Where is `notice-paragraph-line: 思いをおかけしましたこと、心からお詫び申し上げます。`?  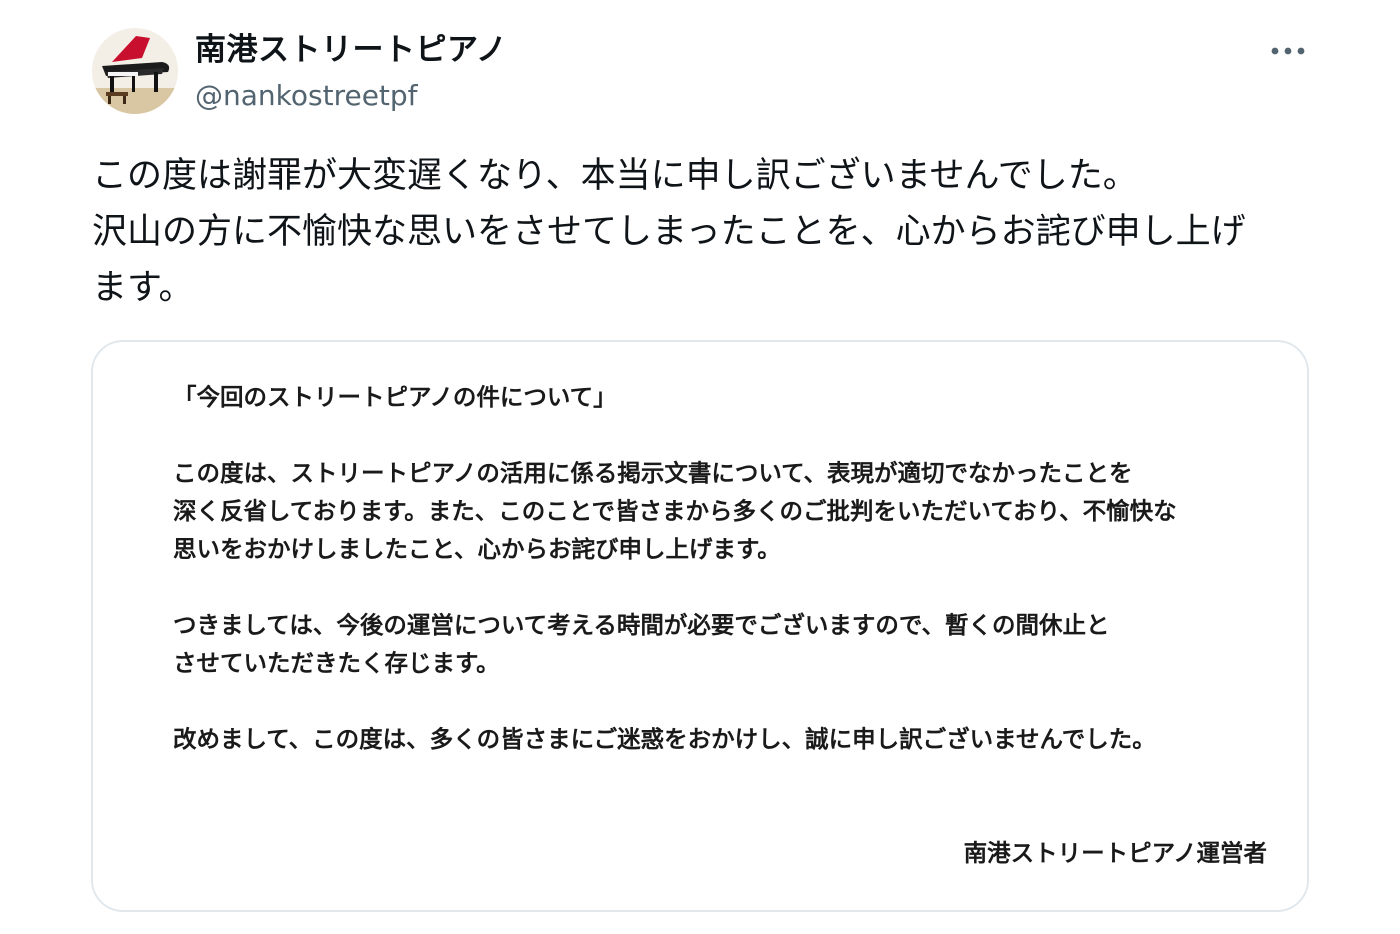 notice-paragraph-line: 思いをおかけしましたこと、心からお詫び申し上げます。 is located at coordinates (477, 549).